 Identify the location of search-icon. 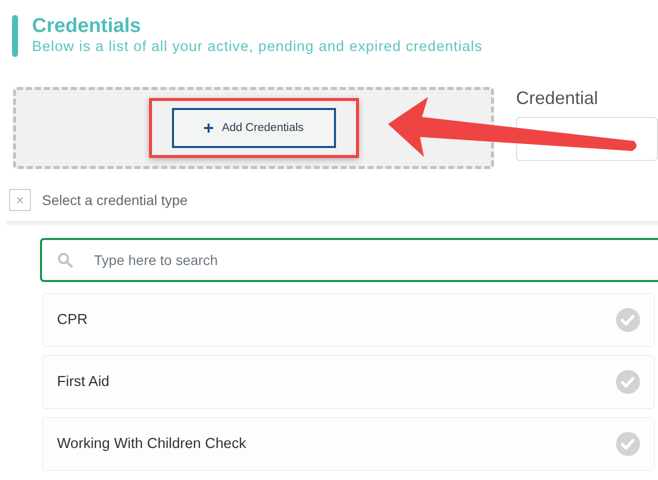
(65, 260).